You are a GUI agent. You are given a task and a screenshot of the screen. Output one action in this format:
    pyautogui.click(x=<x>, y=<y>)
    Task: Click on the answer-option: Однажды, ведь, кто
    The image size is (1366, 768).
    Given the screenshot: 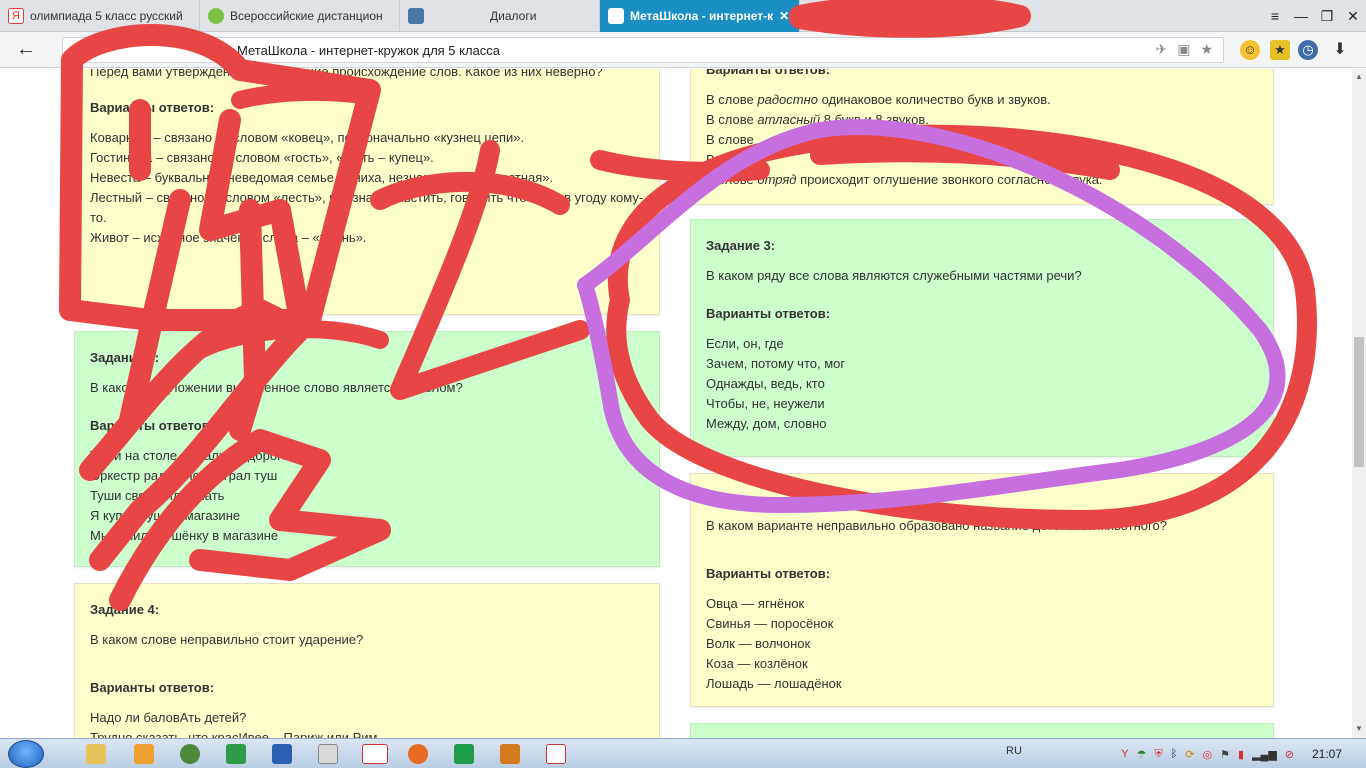 What is the action you would take?
    pyautogui.click(x=982, y=384)
    